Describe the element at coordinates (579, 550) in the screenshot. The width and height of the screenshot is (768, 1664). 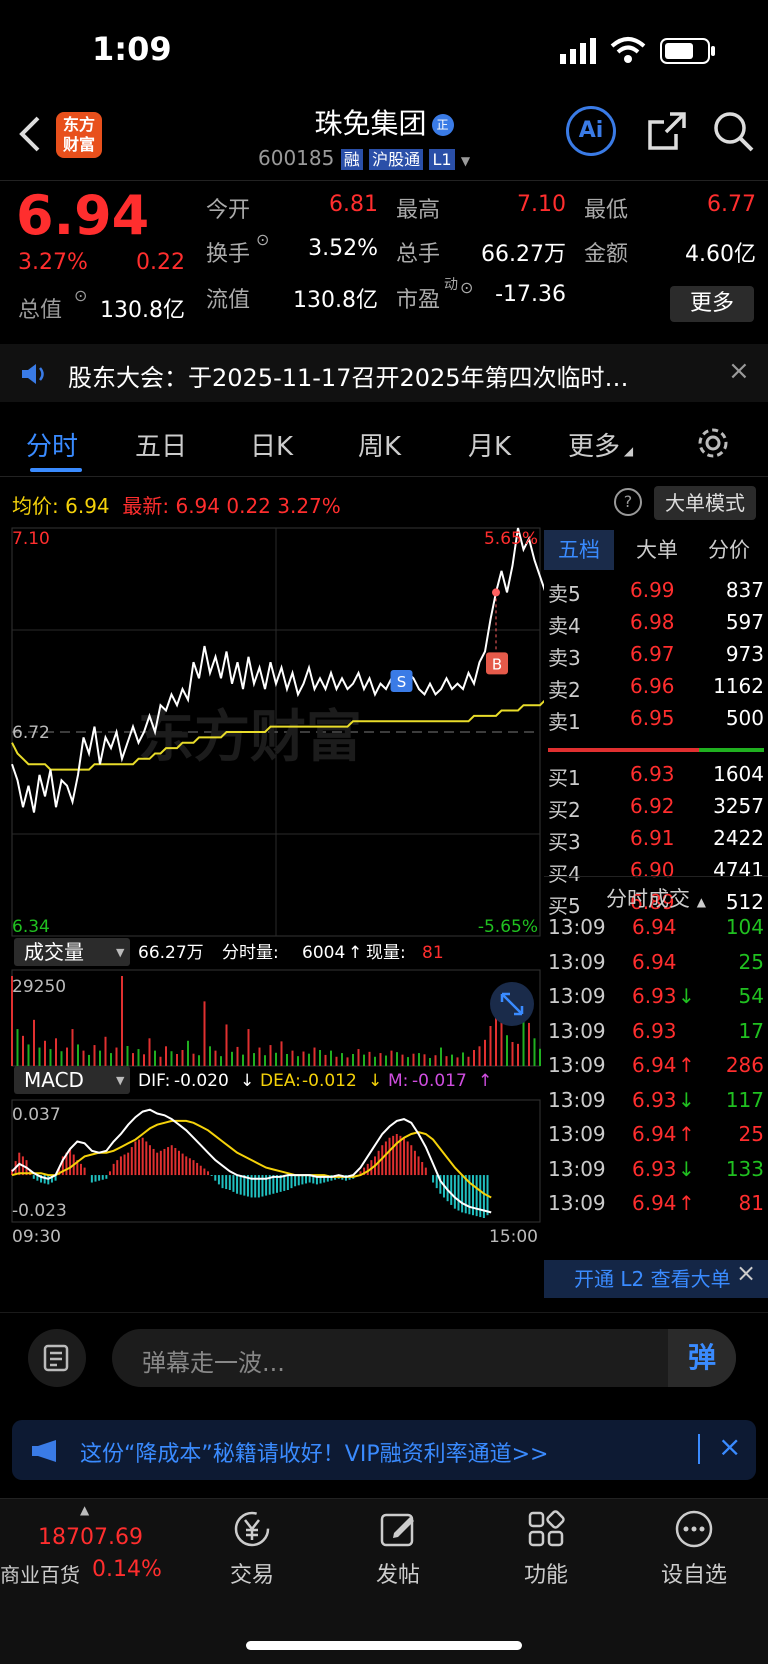
I see `order-tab-five: 五档` at that location.